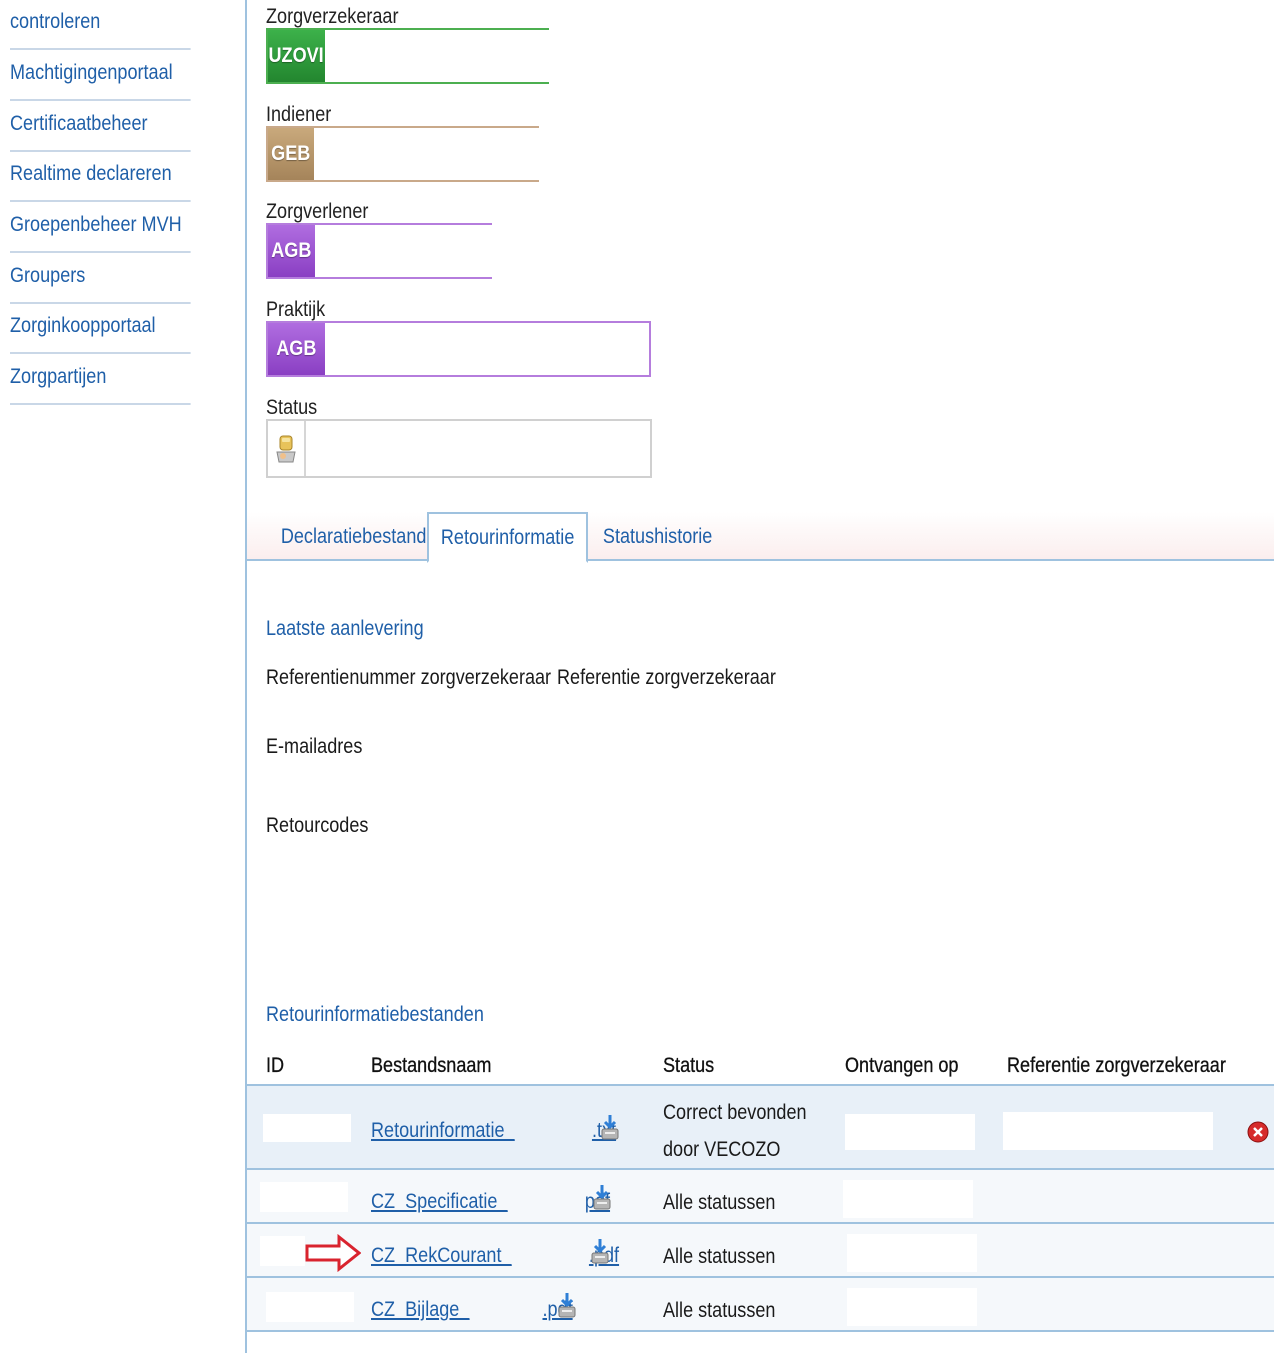 The height and width of the screenshot is (1353, 1274). Describe the element at coordinates (83, 325) in the screenshot. I see `sidebar-item-label: Zorginkoopportaal` at that location.